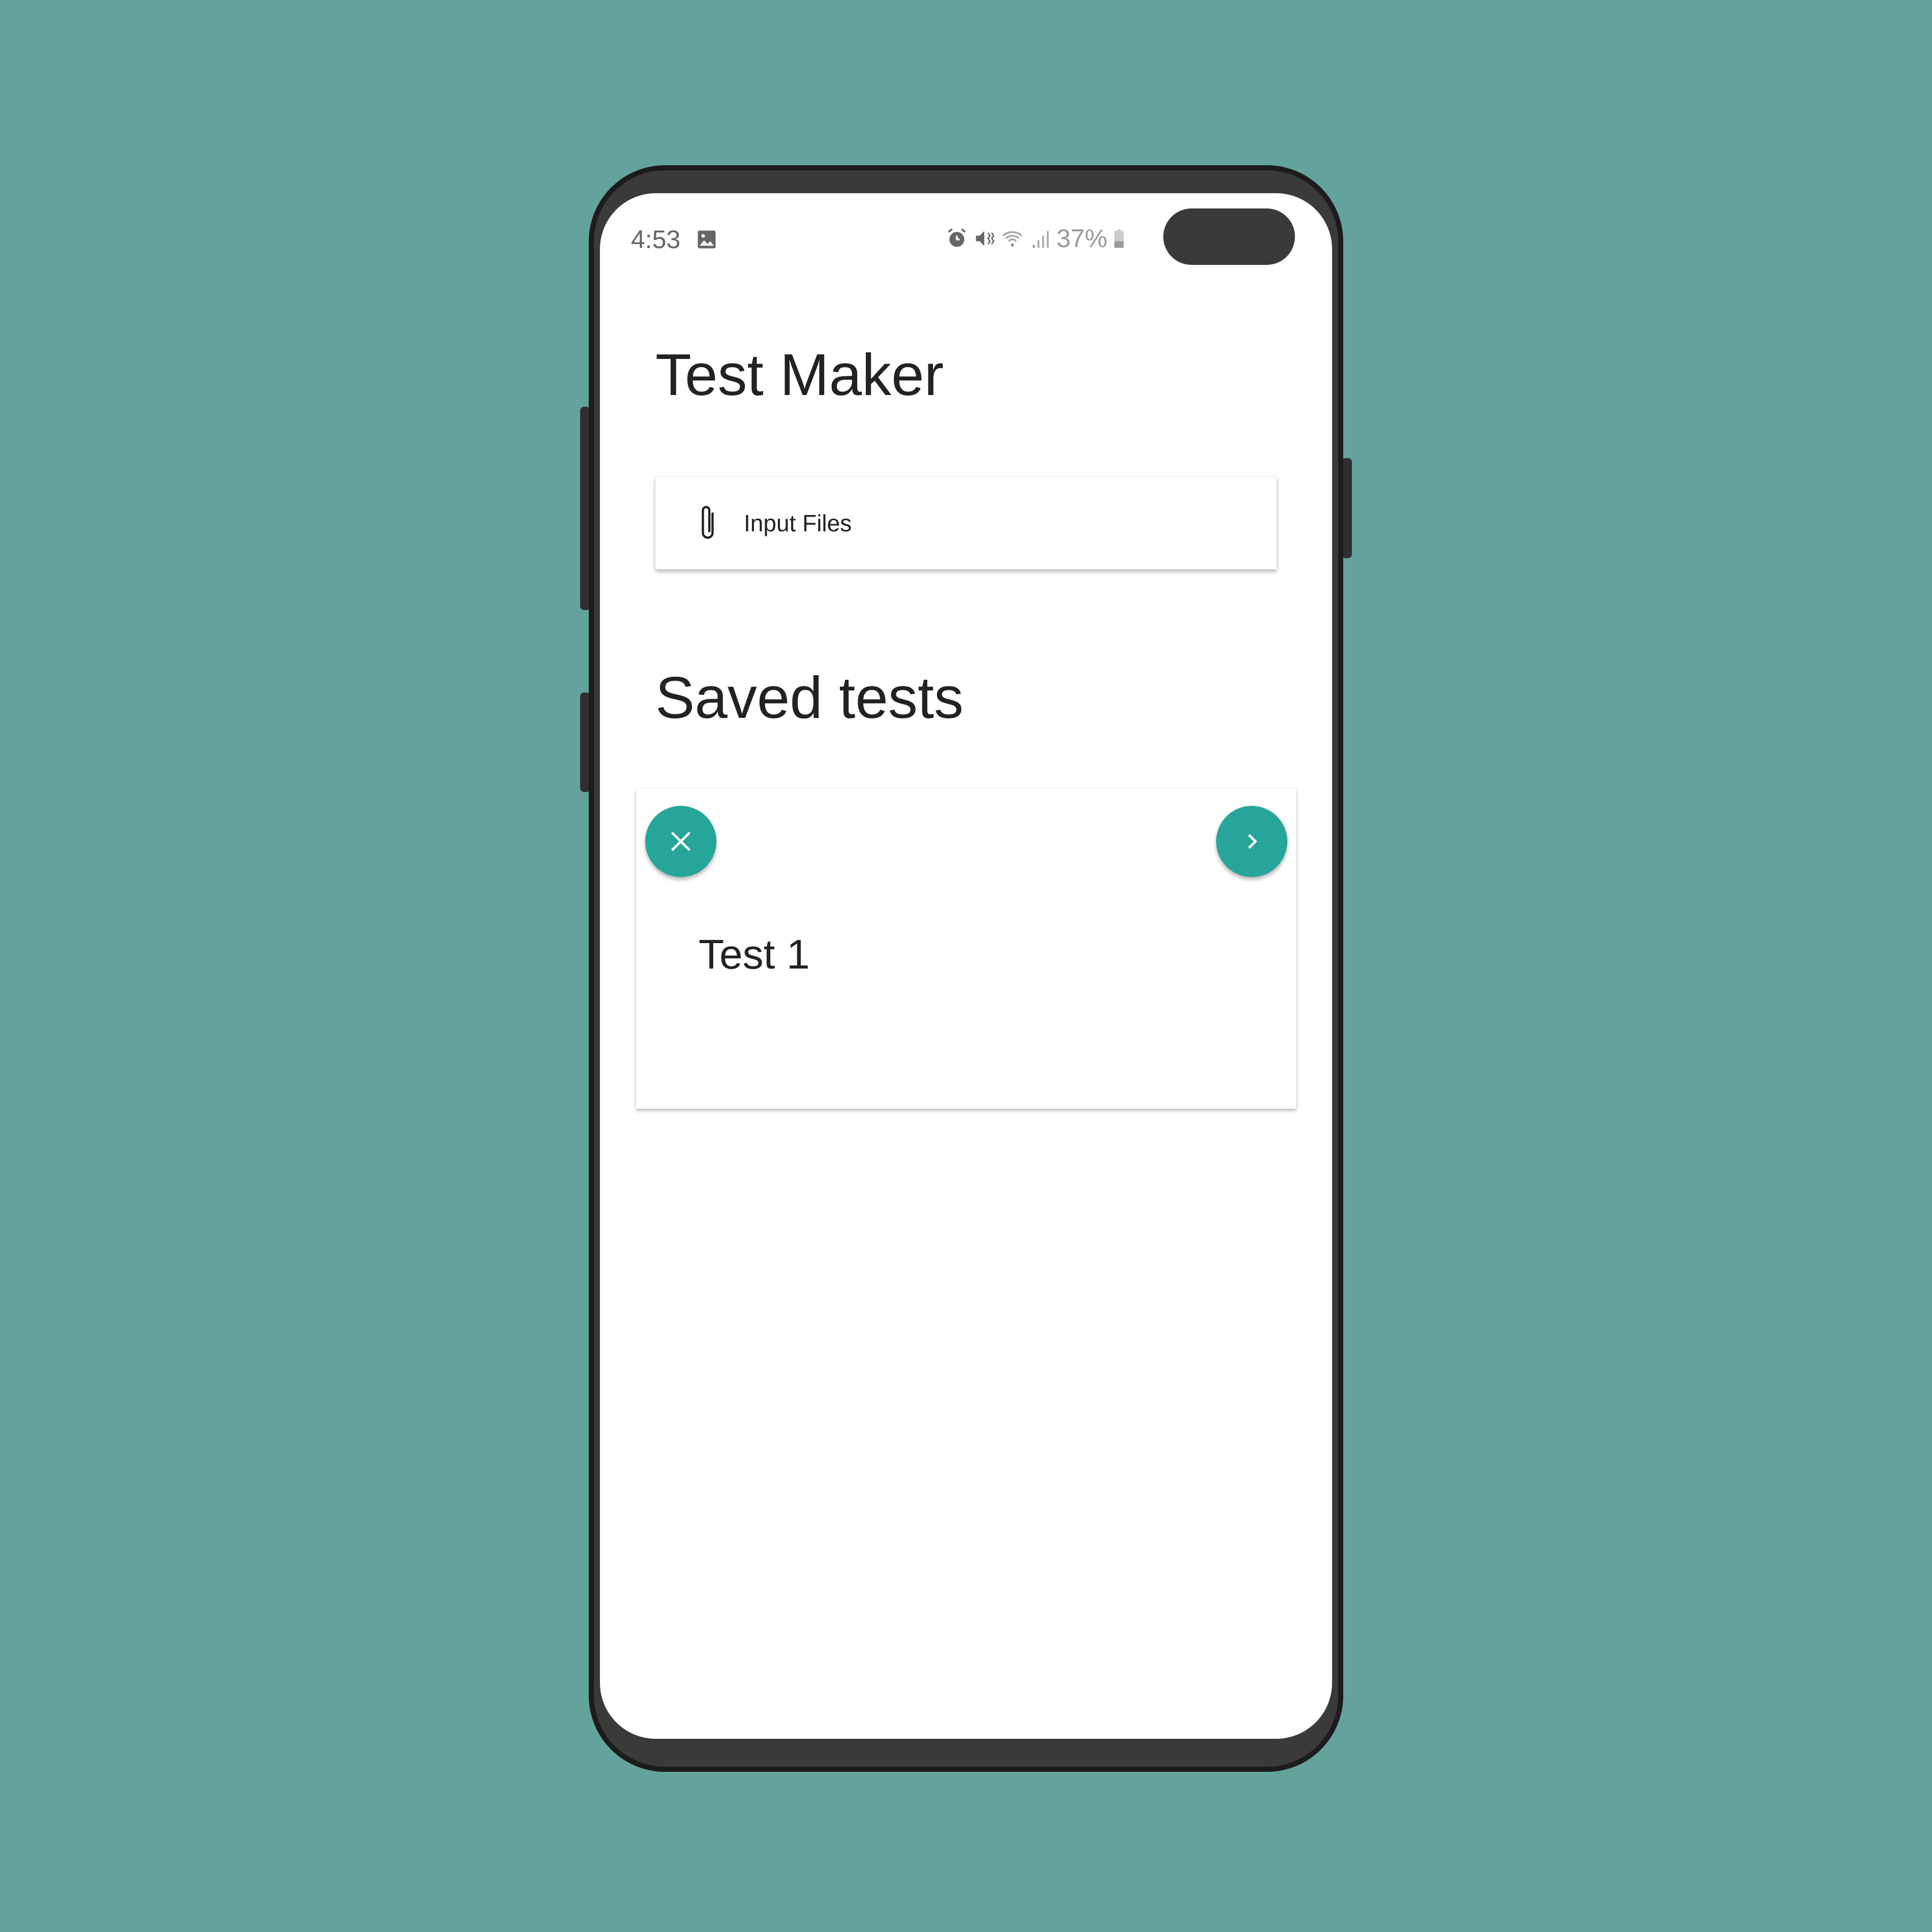 This screenshot has height=1932, width=1932. Describe the element at coordinates (810, 698) in the screenshot. I see `saved-tests-heading: Saved tests` at that location.